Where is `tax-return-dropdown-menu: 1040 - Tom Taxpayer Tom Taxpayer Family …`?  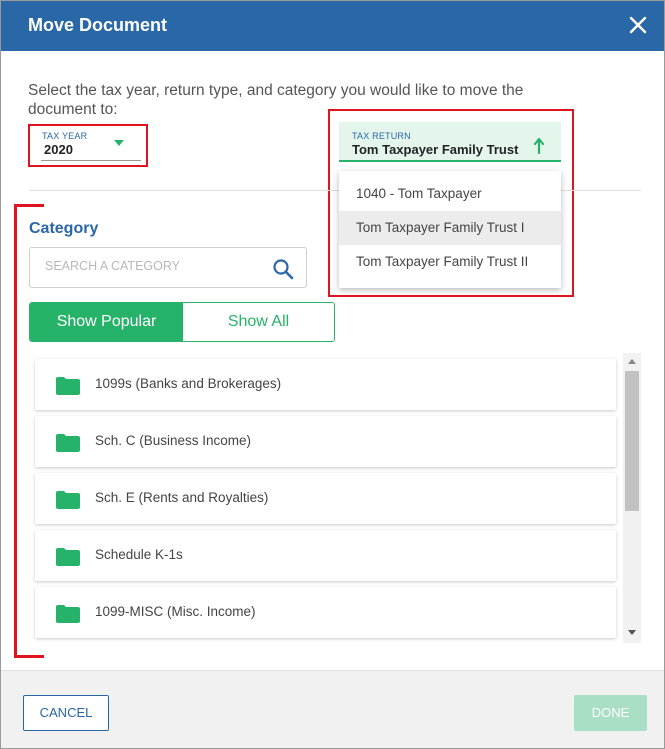 tax-return-dropdown-menu: 1040 - Tom Taxpayer Tom Taxpayer Family … is located at coordinates (450, 229).